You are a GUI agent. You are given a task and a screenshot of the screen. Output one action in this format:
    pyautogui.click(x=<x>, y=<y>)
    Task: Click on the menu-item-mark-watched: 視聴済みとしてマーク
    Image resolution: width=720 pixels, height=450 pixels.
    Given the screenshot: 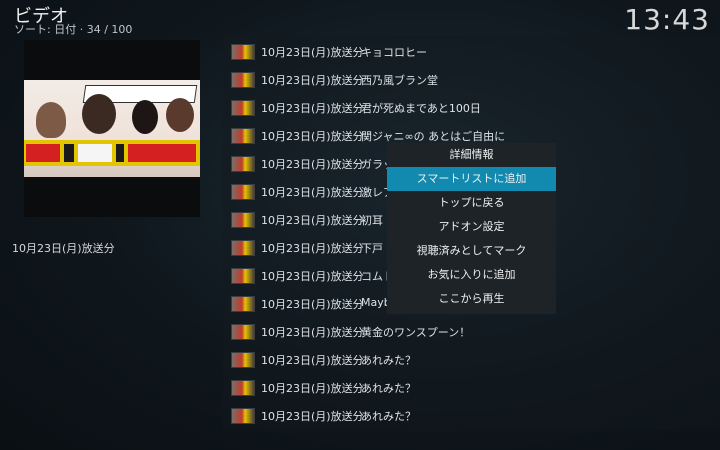 What is the action you would take?
    pyautogui.click(x=471, y=251)
    